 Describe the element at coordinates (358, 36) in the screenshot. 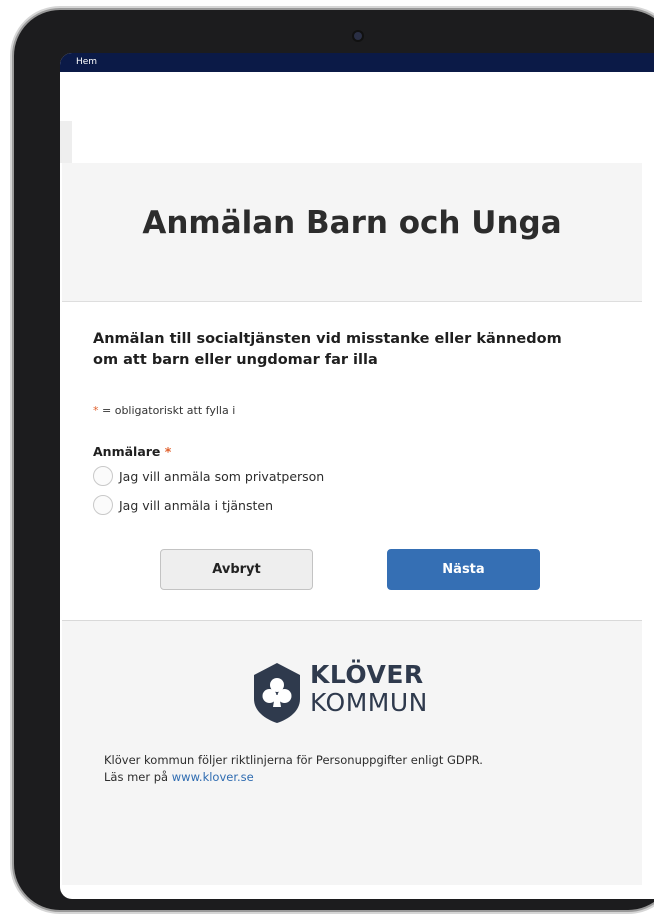

I see `camera-icon` at that location.